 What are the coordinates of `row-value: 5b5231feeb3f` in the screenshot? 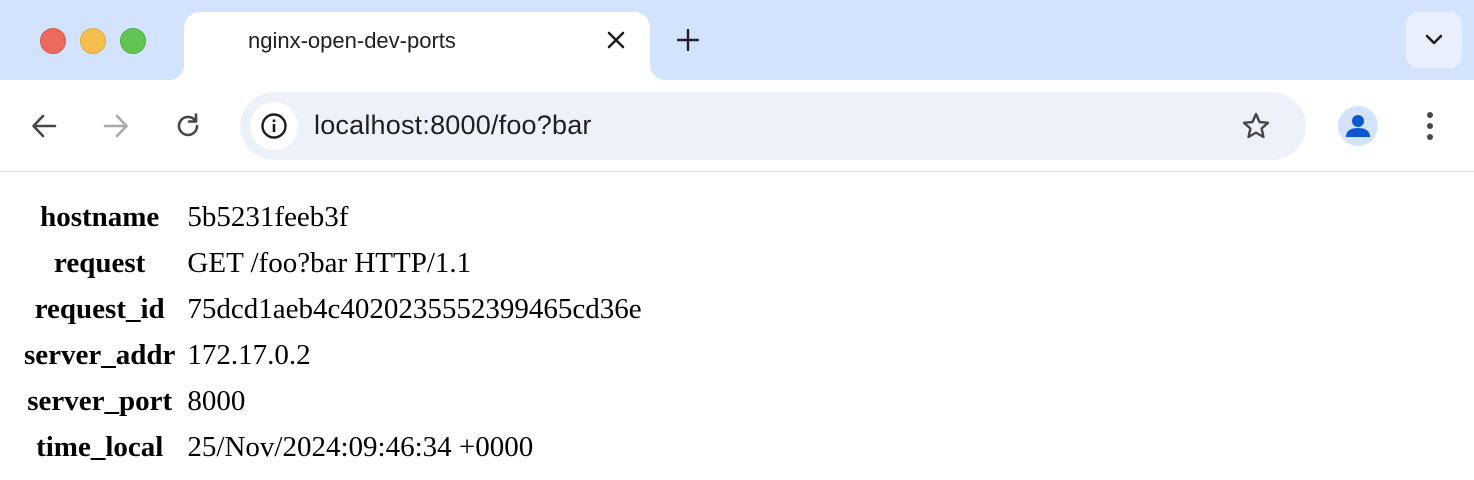 It's located at (268, 217).